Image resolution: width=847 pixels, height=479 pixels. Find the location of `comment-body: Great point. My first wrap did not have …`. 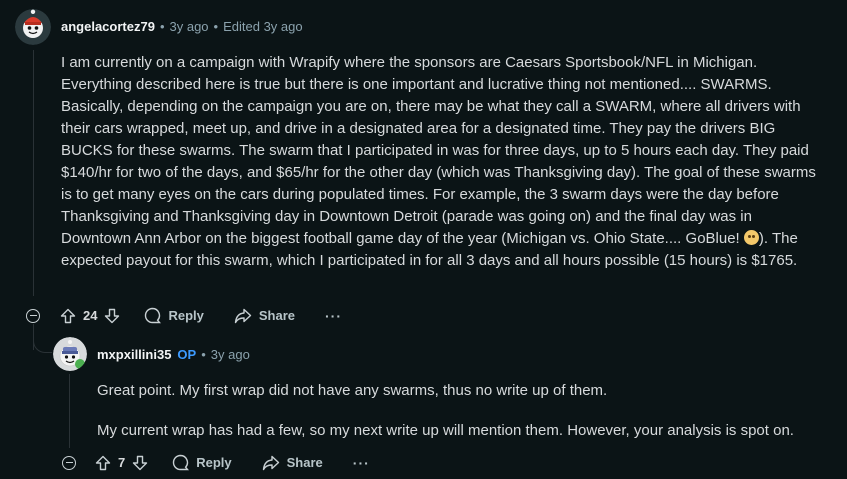

comment-body: Great point. My first wrap did not have … is located at coordinates (467, 420).